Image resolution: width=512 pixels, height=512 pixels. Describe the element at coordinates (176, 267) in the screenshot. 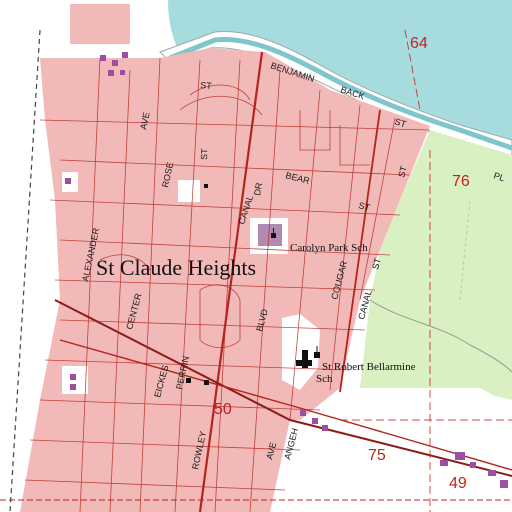

I see `place-name-label: St Claude Heights` at that location.